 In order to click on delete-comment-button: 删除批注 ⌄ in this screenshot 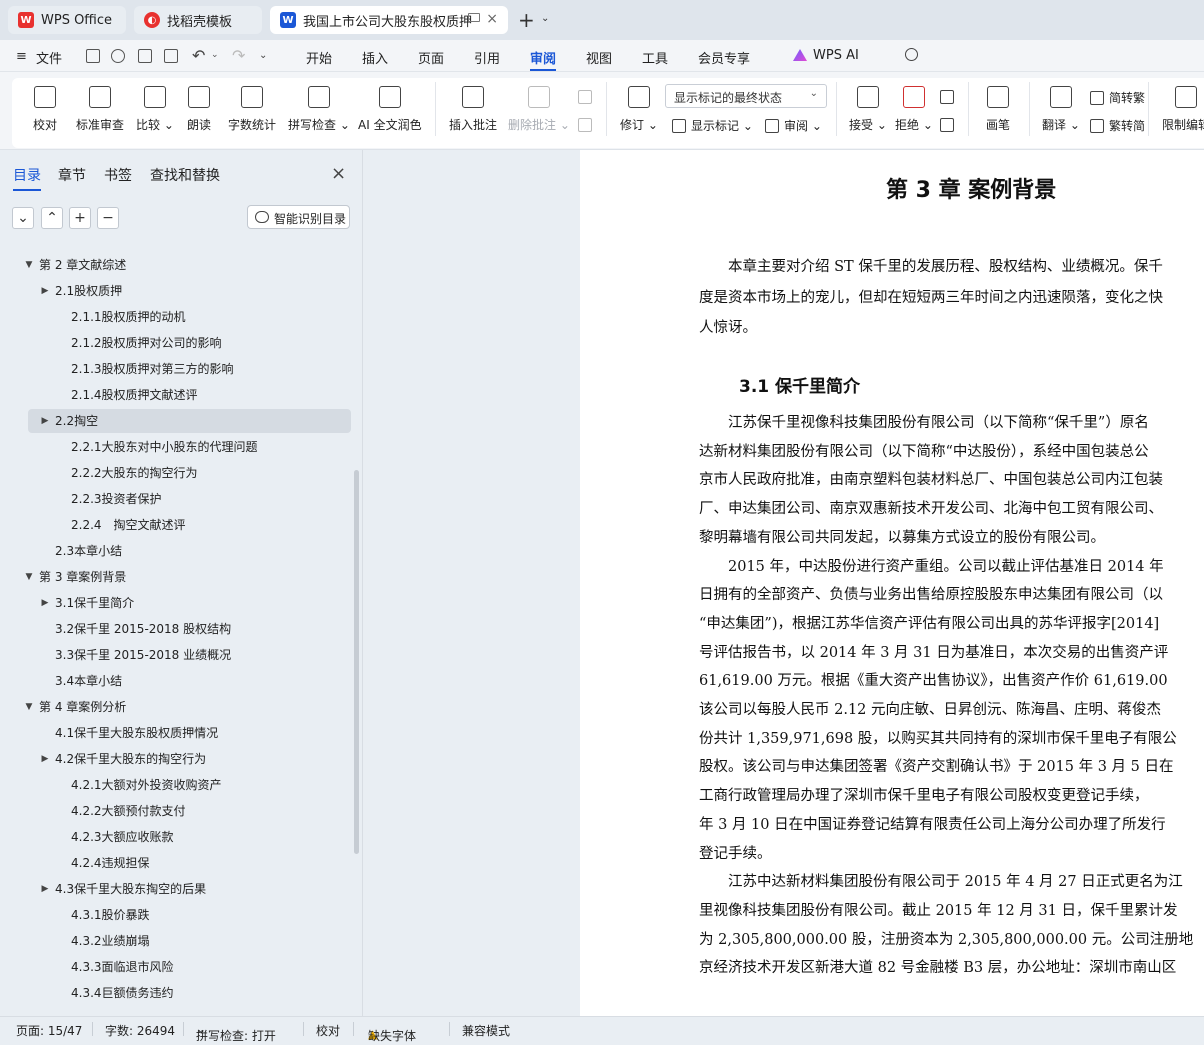, I will do `click(539, 109)`.